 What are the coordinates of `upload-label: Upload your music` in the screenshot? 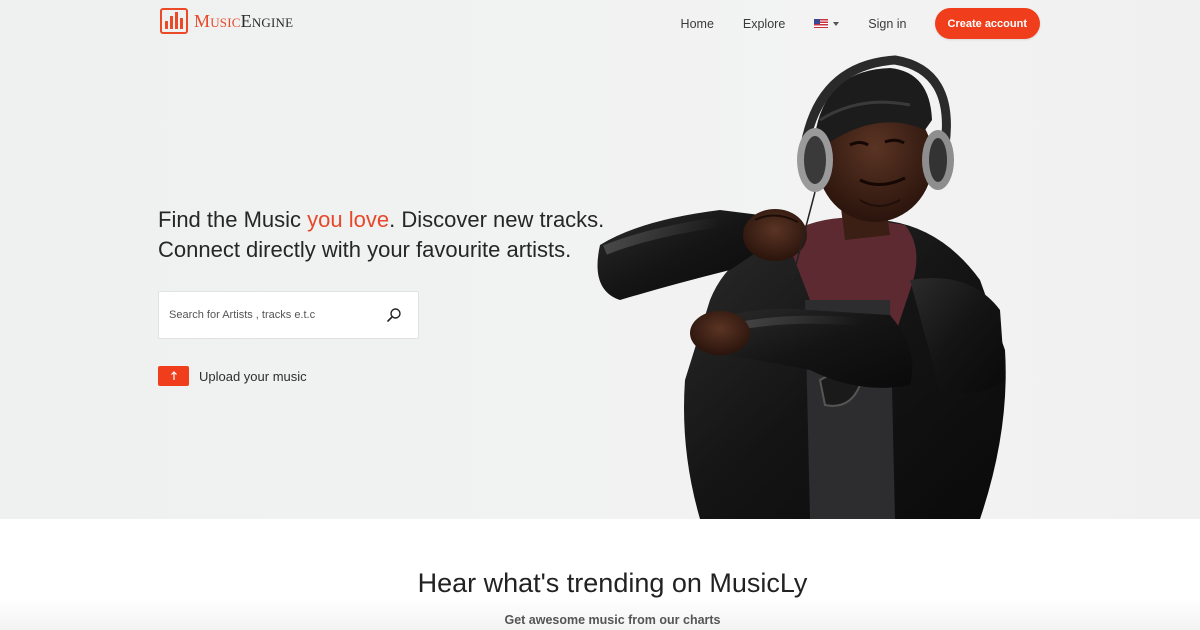 It's located at (253, 376).